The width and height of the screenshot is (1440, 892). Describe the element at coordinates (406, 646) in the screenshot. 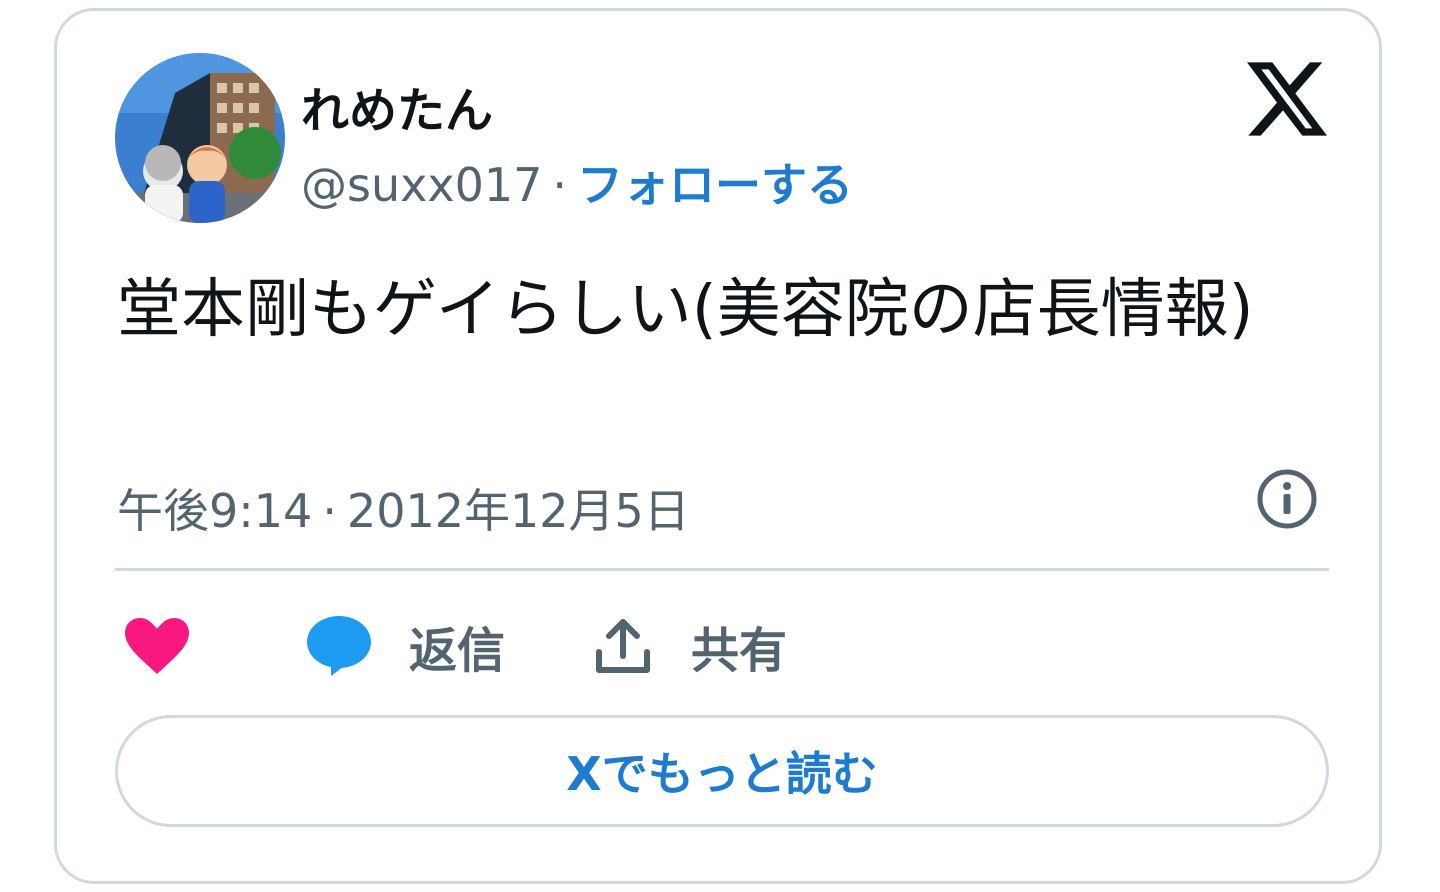

I see `reply-button: 返信` at that location.